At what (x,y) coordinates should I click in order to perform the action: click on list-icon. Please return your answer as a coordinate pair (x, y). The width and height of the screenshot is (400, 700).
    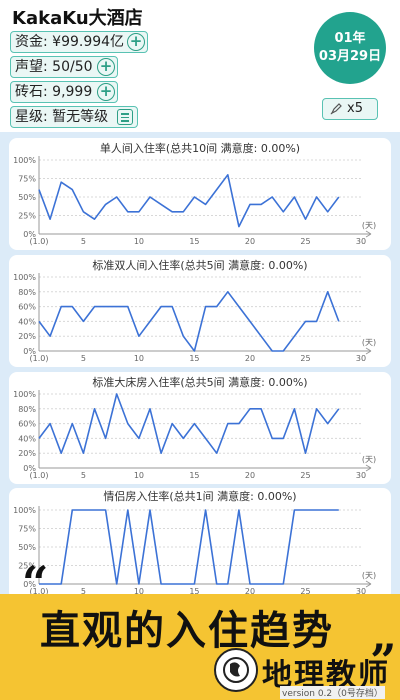
    Looking at the image, I should click on (125, 117).